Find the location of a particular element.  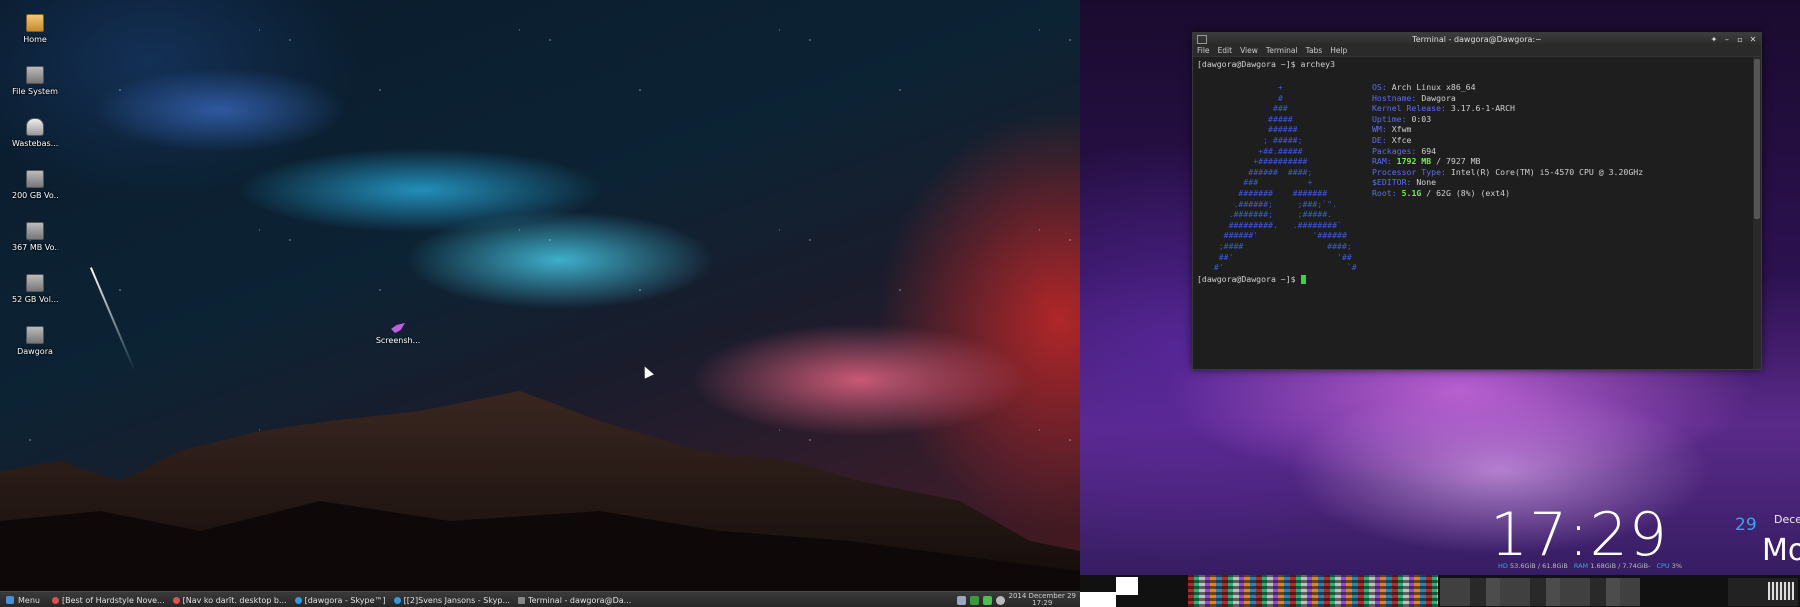

terminal-menubar: File Edit View Terminal Tabs Help is located at coordinates (1477, 51).